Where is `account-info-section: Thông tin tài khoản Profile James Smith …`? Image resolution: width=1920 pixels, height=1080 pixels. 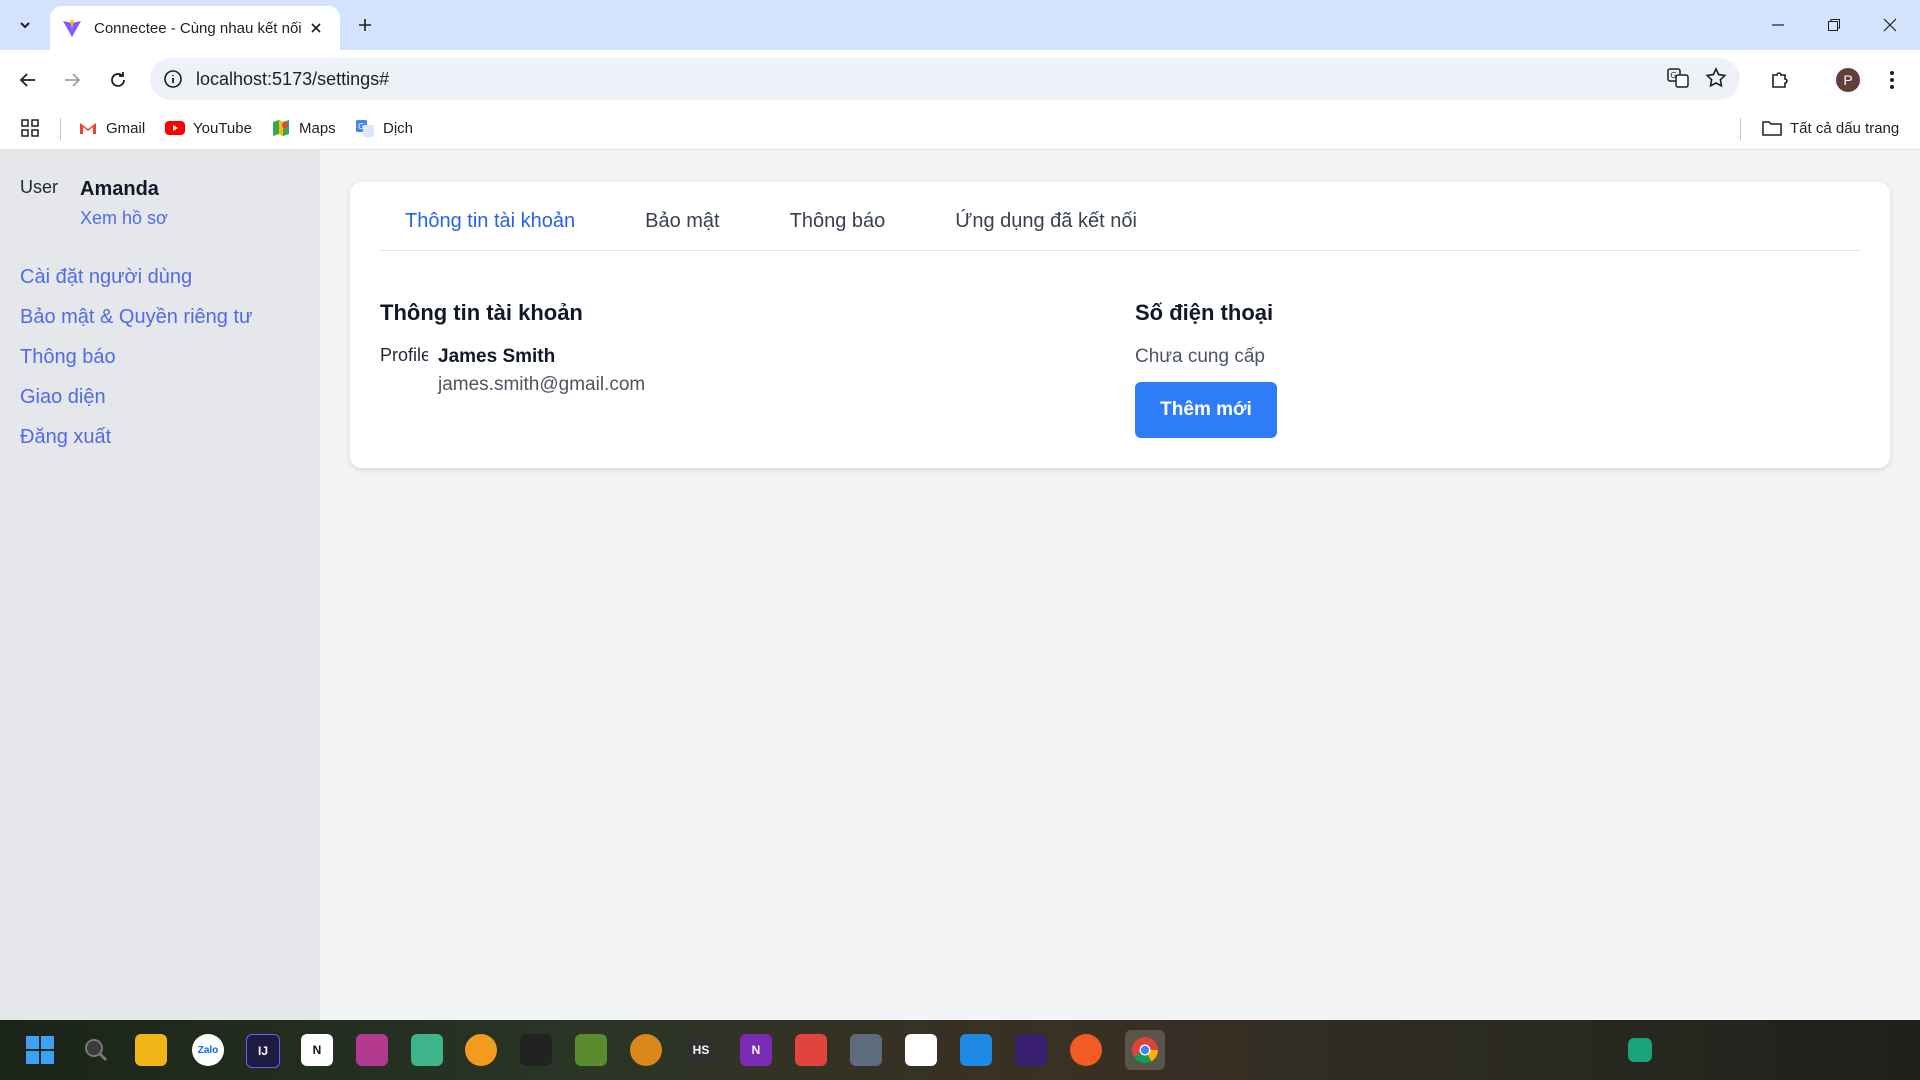
account-info-section: Thông tin tài khoản Profile James Smith … is located at coordinates (512, 348).